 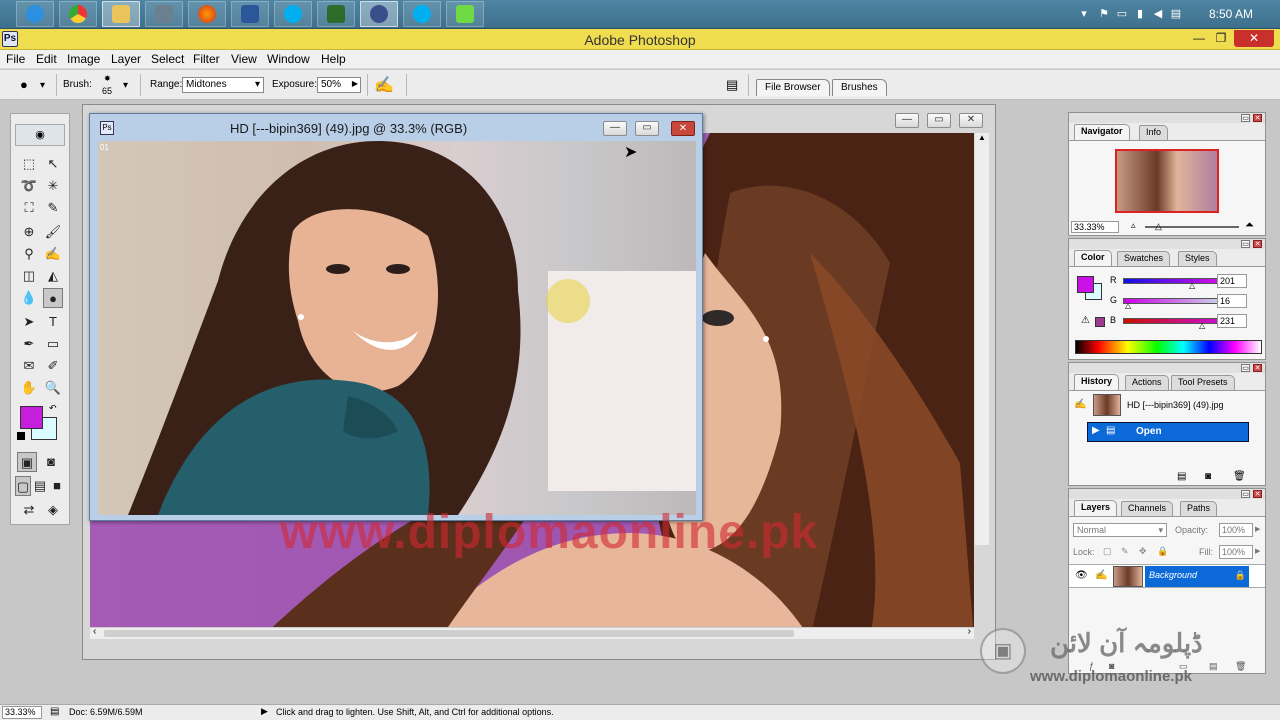 I want to click on snapshot-name: HD [---bipin369] (49).jpg, so click(x=1175, y=405).